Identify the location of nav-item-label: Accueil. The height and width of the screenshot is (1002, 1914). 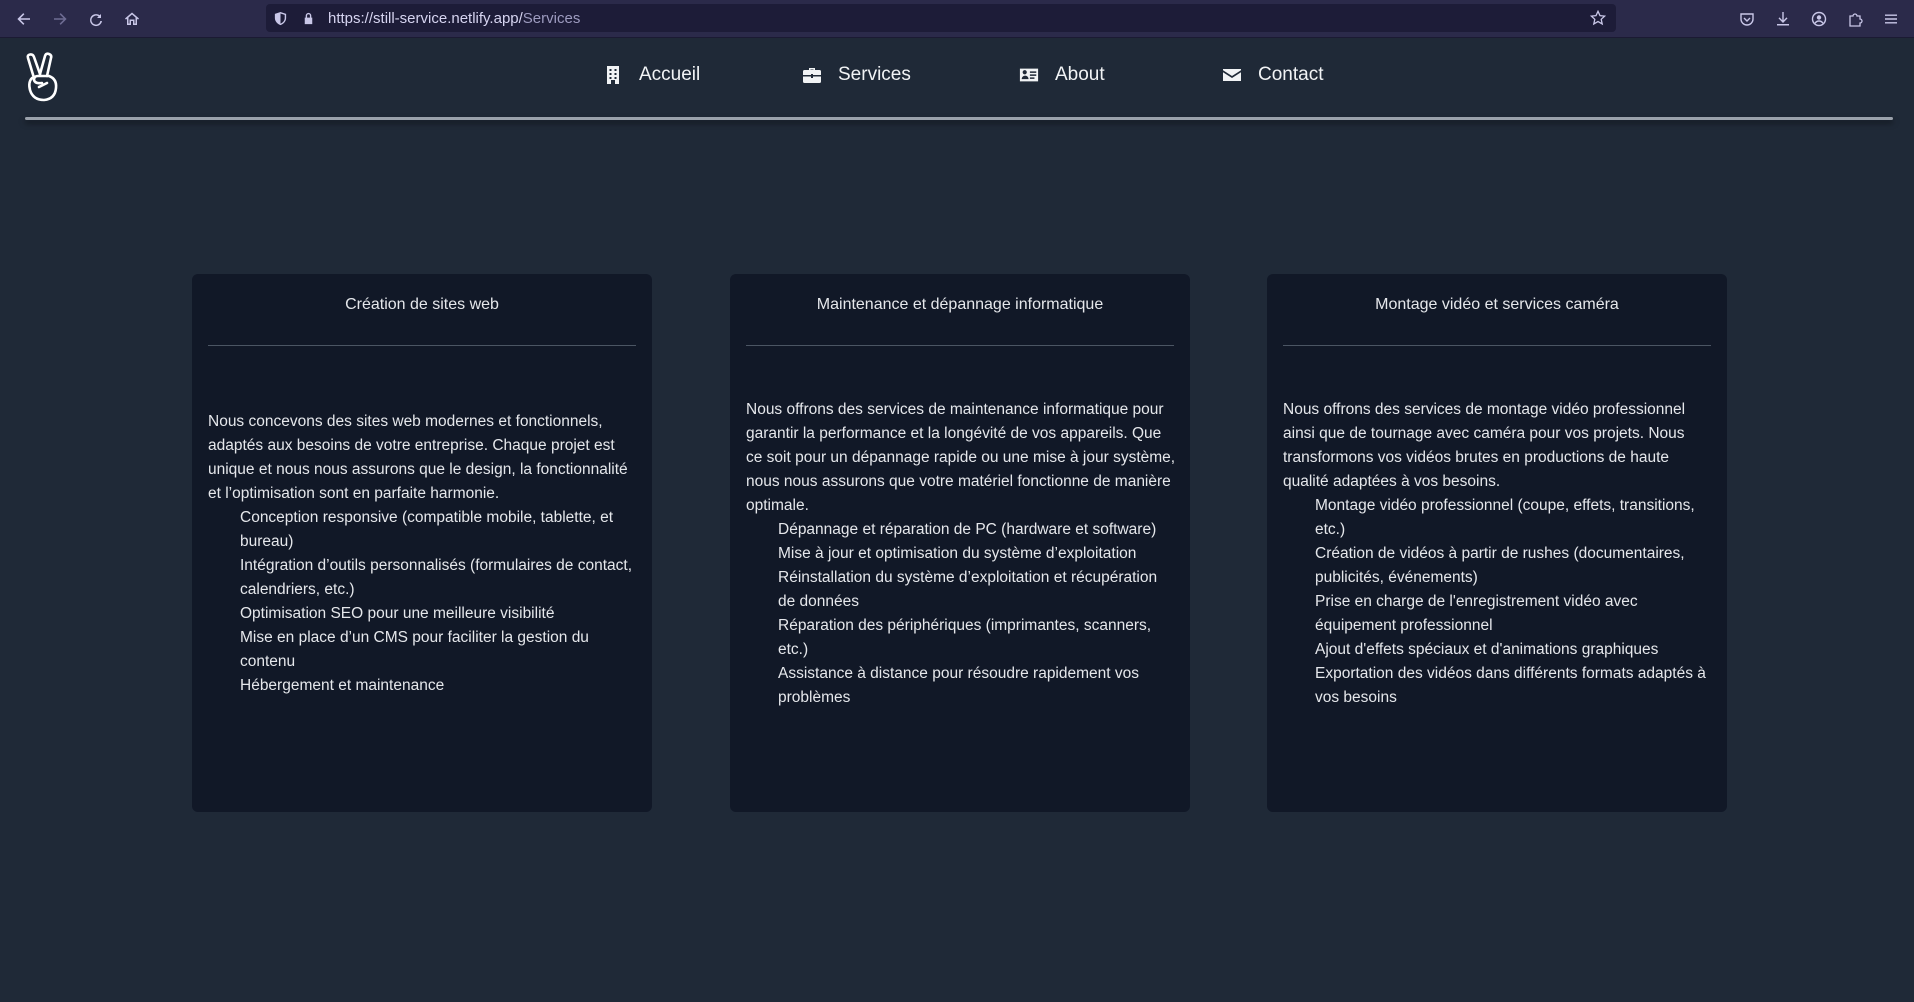
(670, 74).